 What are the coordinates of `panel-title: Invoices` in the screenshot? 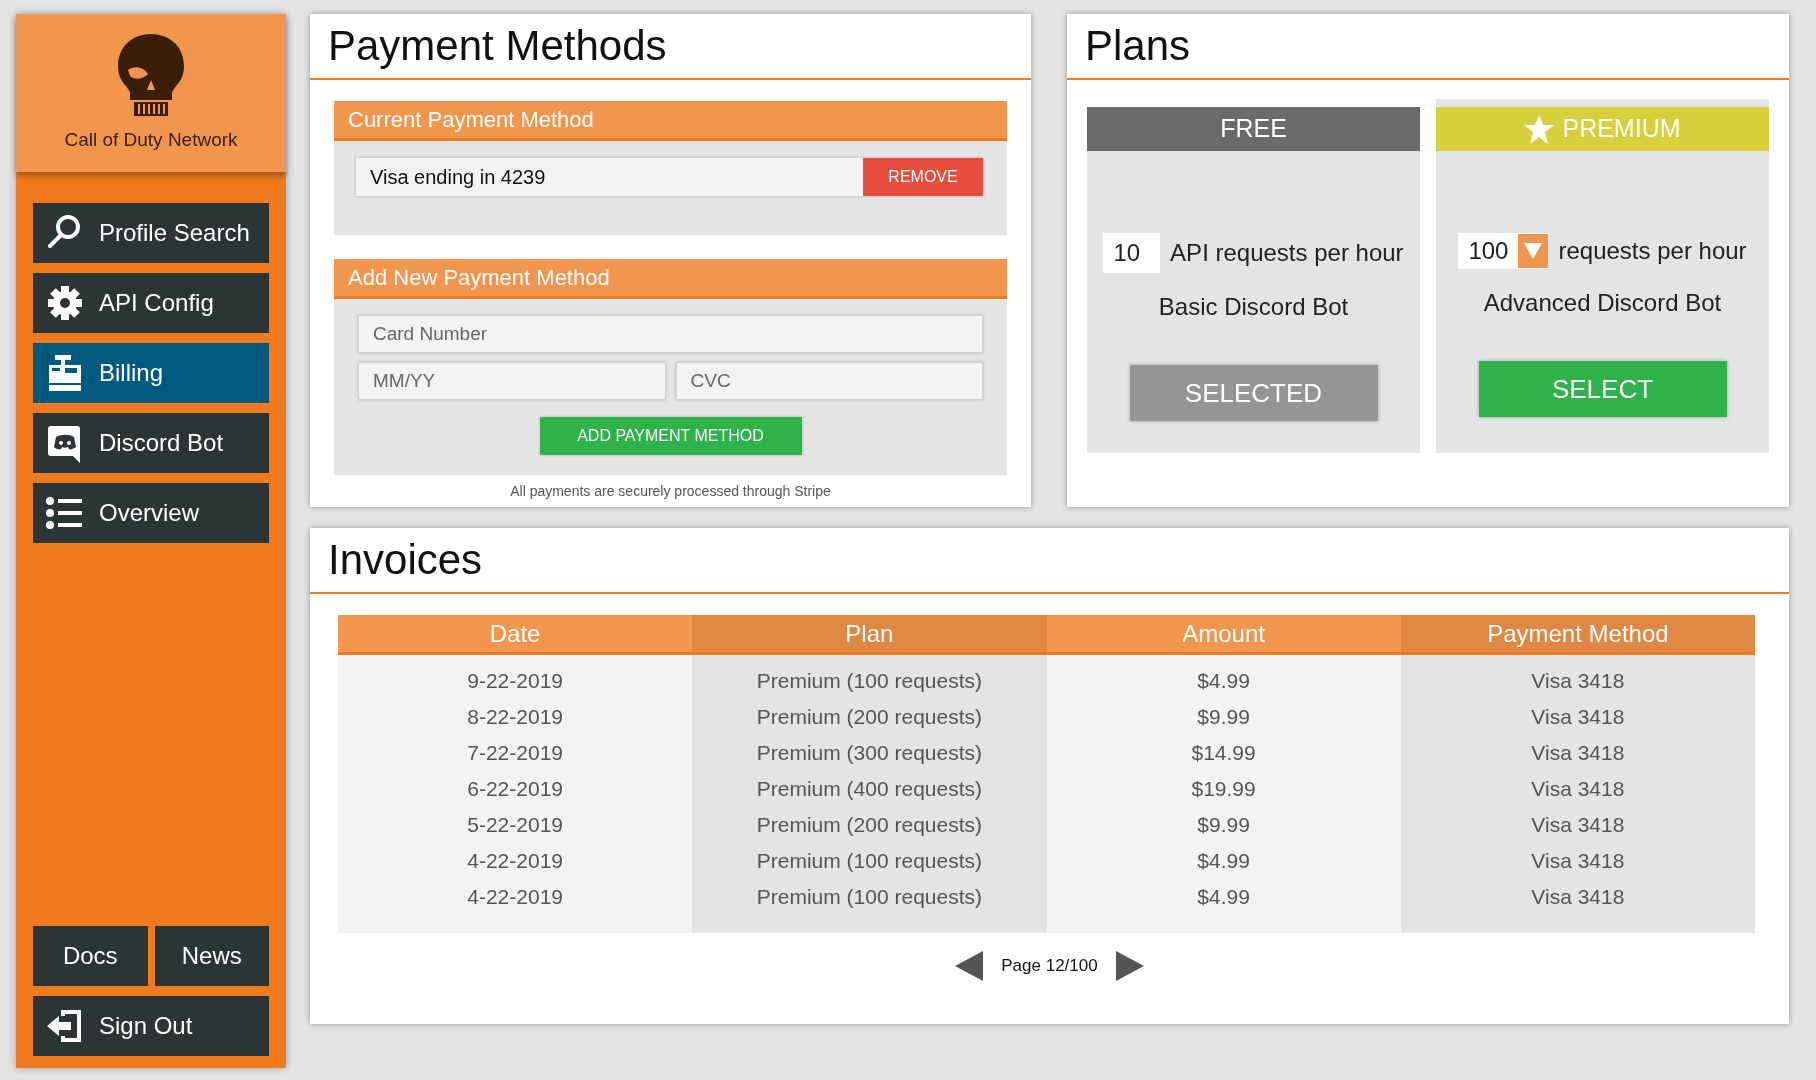 It's located at (1049, 561).